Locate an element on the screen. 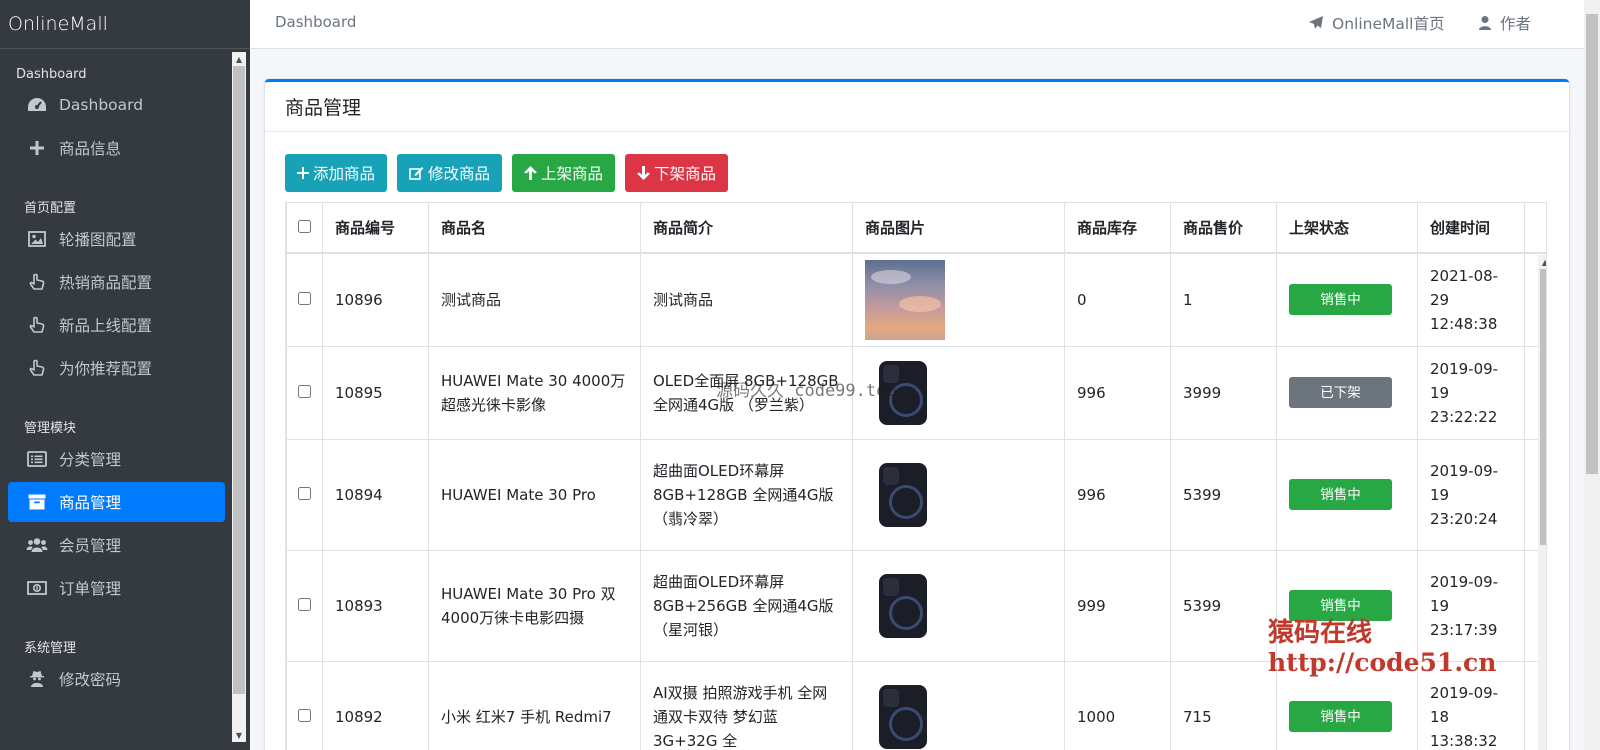 The height and width of the screenshot is (750, 1600). sidebar-item-label: 商品管理 is located at coordinates (90, 503).